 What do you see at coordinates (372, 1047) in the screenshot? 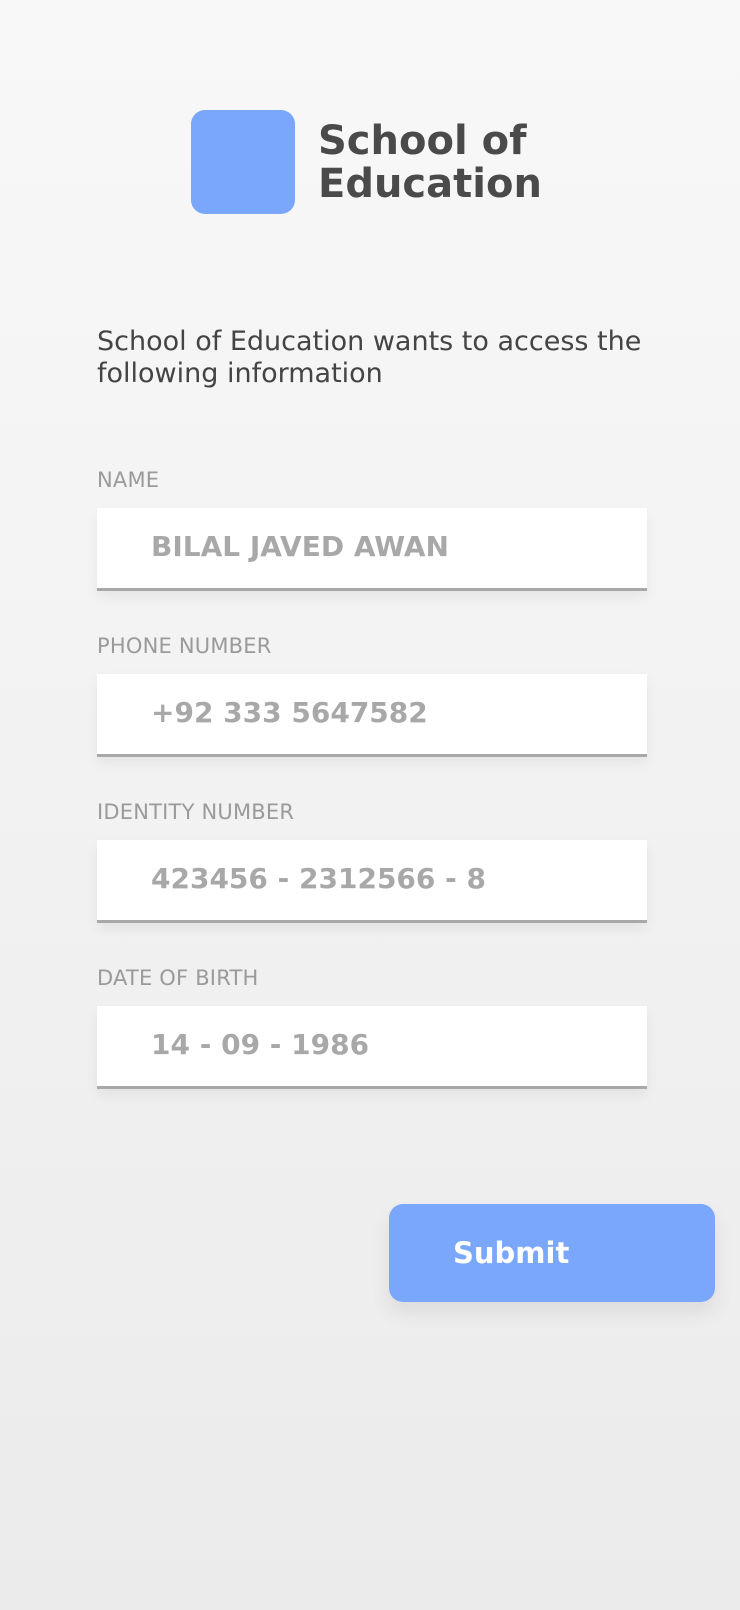
I see `dob-field: 14 - 09 - 1986` at bounding box center [372, 1047].